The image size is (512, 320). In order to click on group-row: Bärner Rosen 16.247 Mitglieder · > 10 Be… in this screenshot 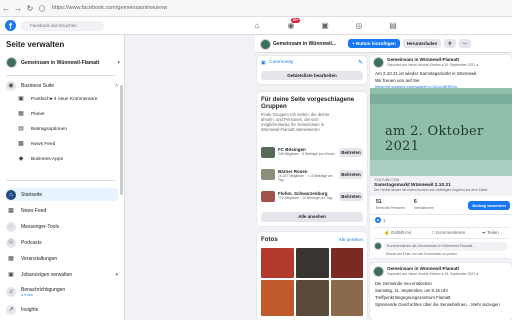, I will do `click(313, 175)`.